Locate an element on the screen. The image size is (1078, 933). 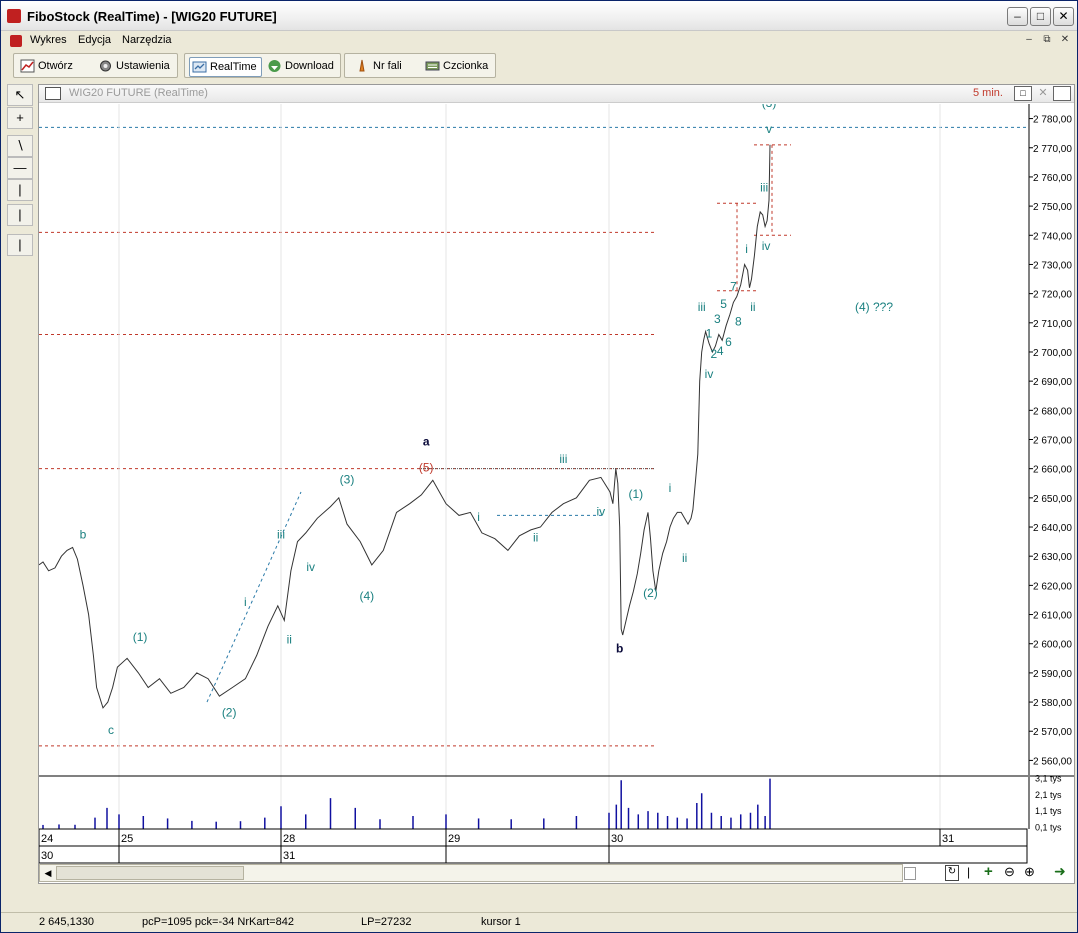
wave-number-icon is located at coordinates (362, 65).